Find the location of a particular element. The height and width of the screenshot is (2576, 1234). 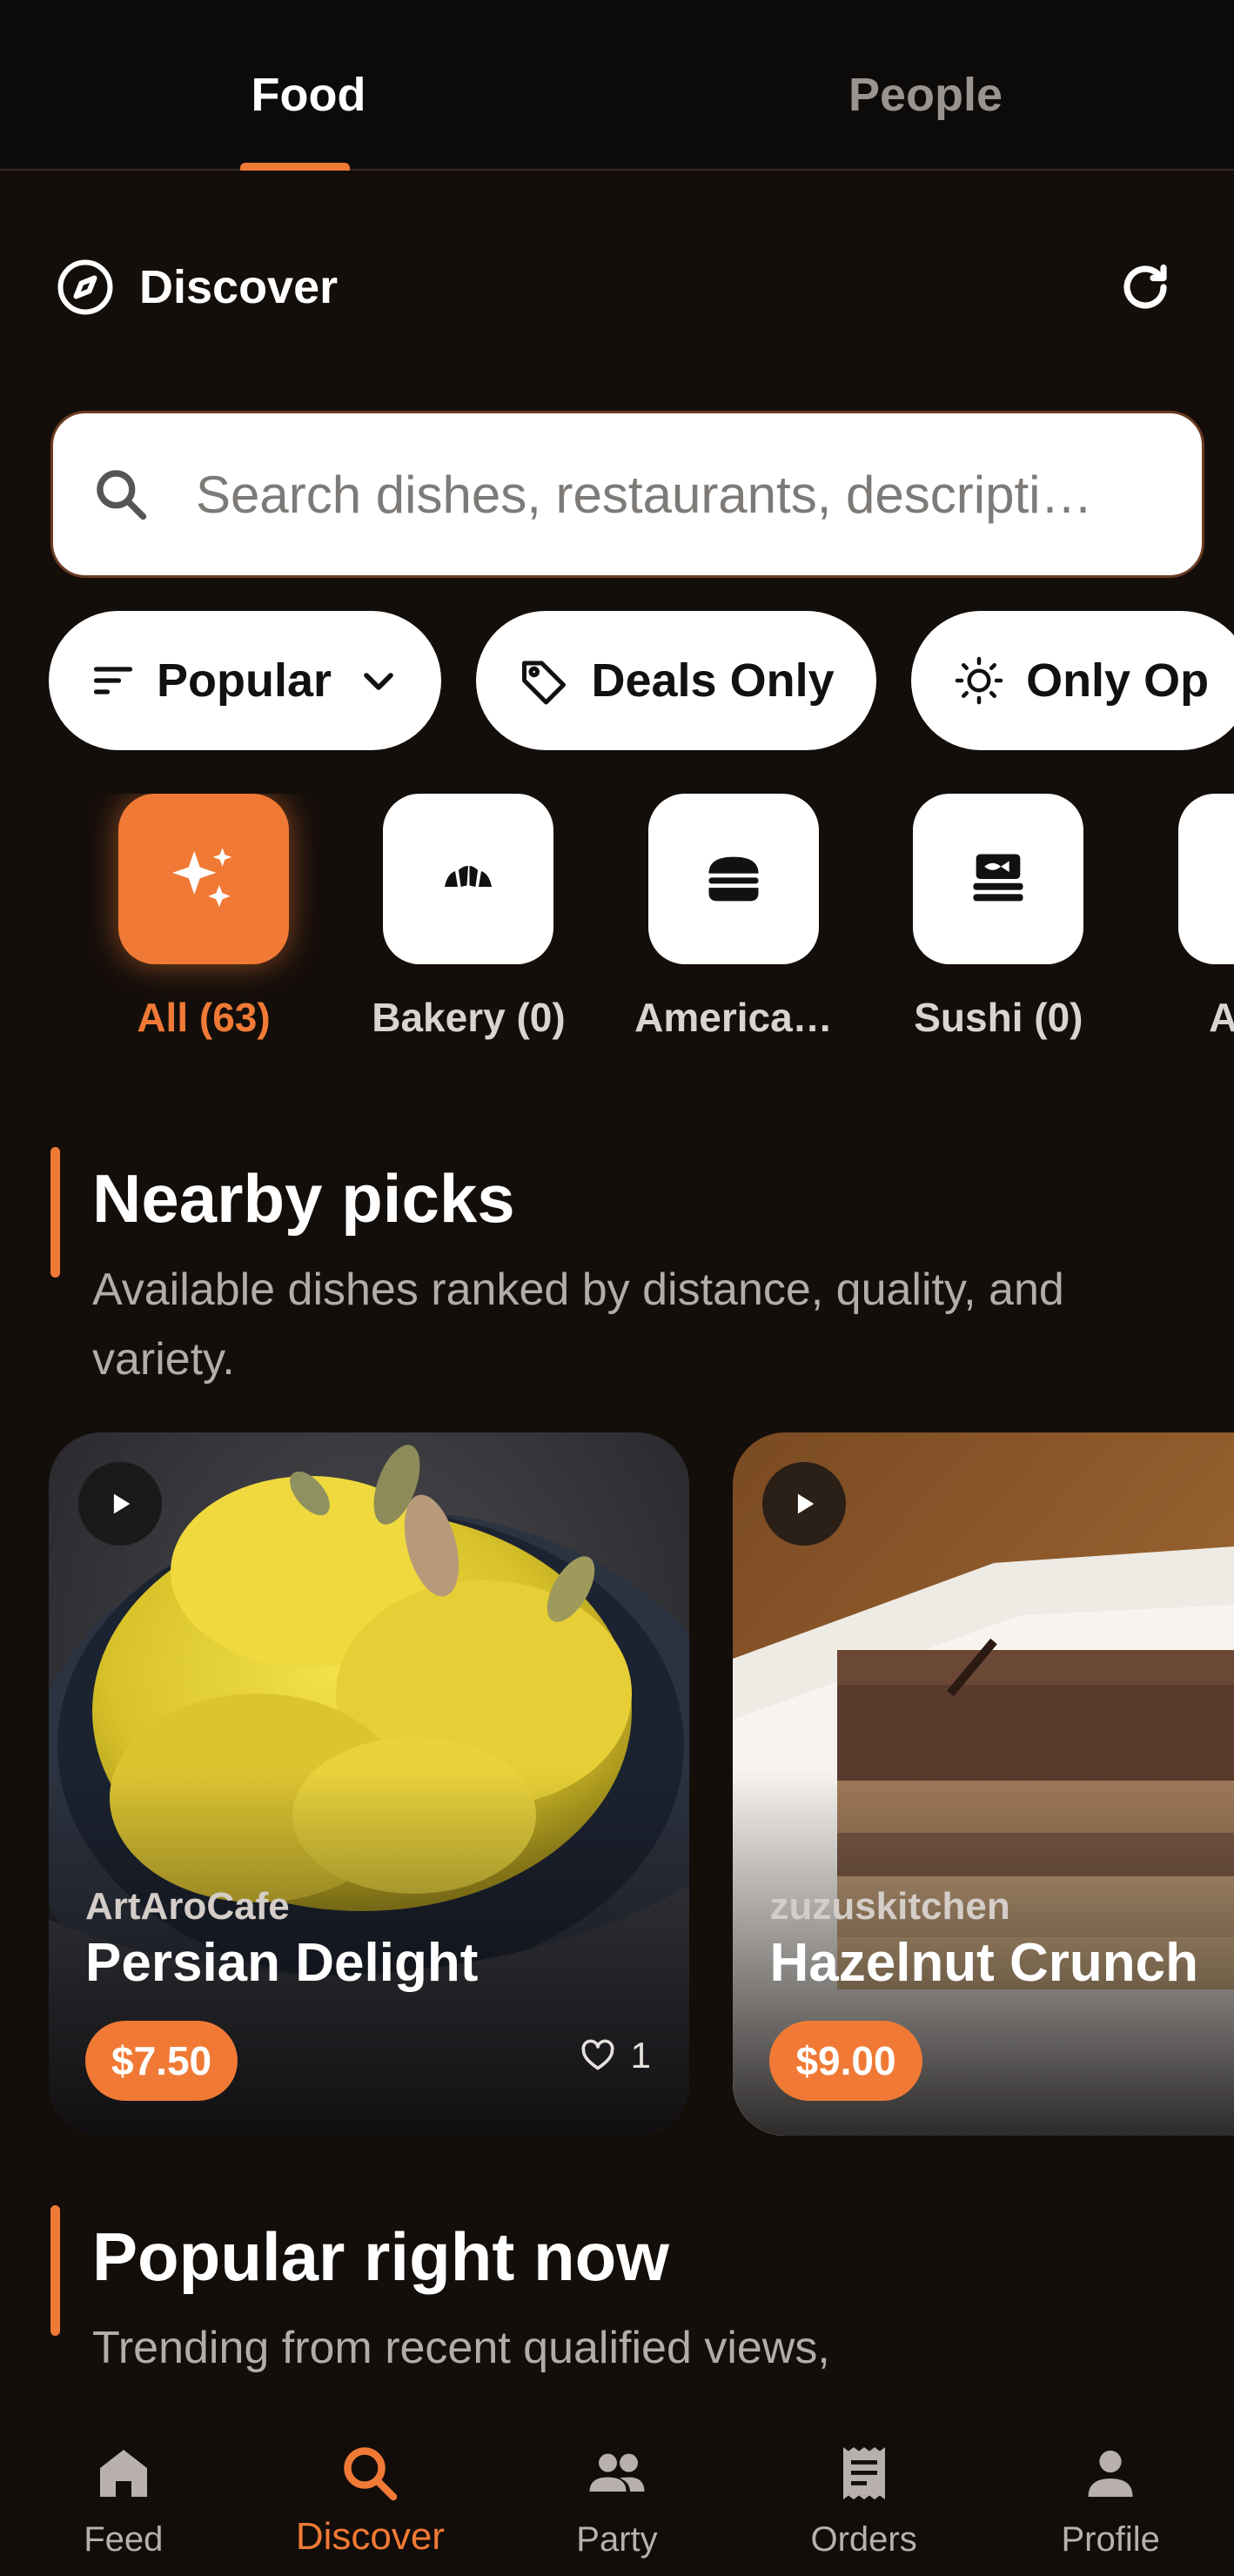

nav-discover: Discover is located at coordinates (370, 2490).